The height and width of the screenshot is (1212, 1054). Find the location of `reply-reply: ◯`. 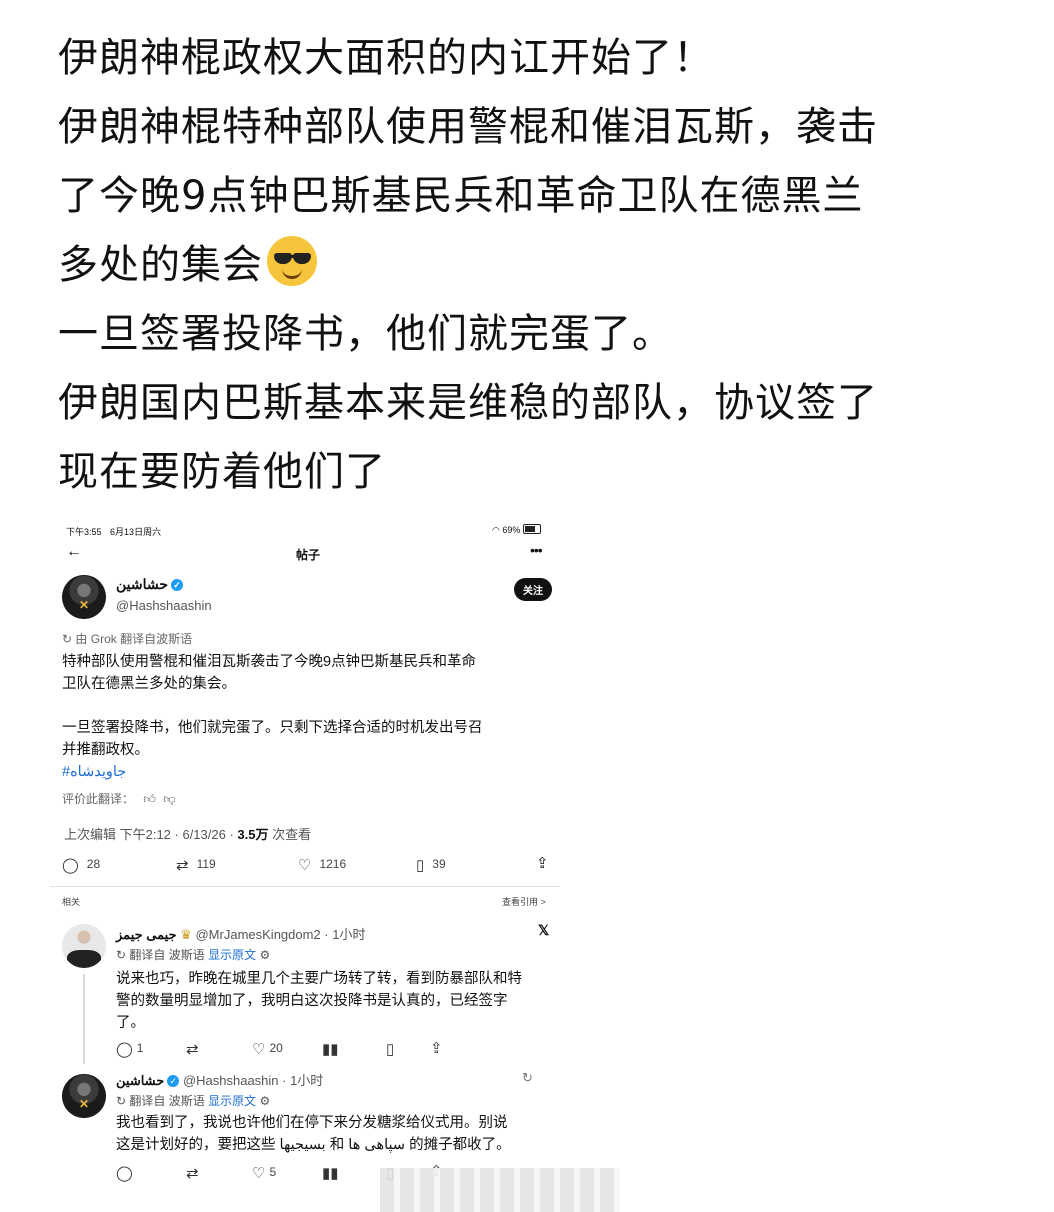

reply-reply: ◯ is located at coordinates (128, 1173).